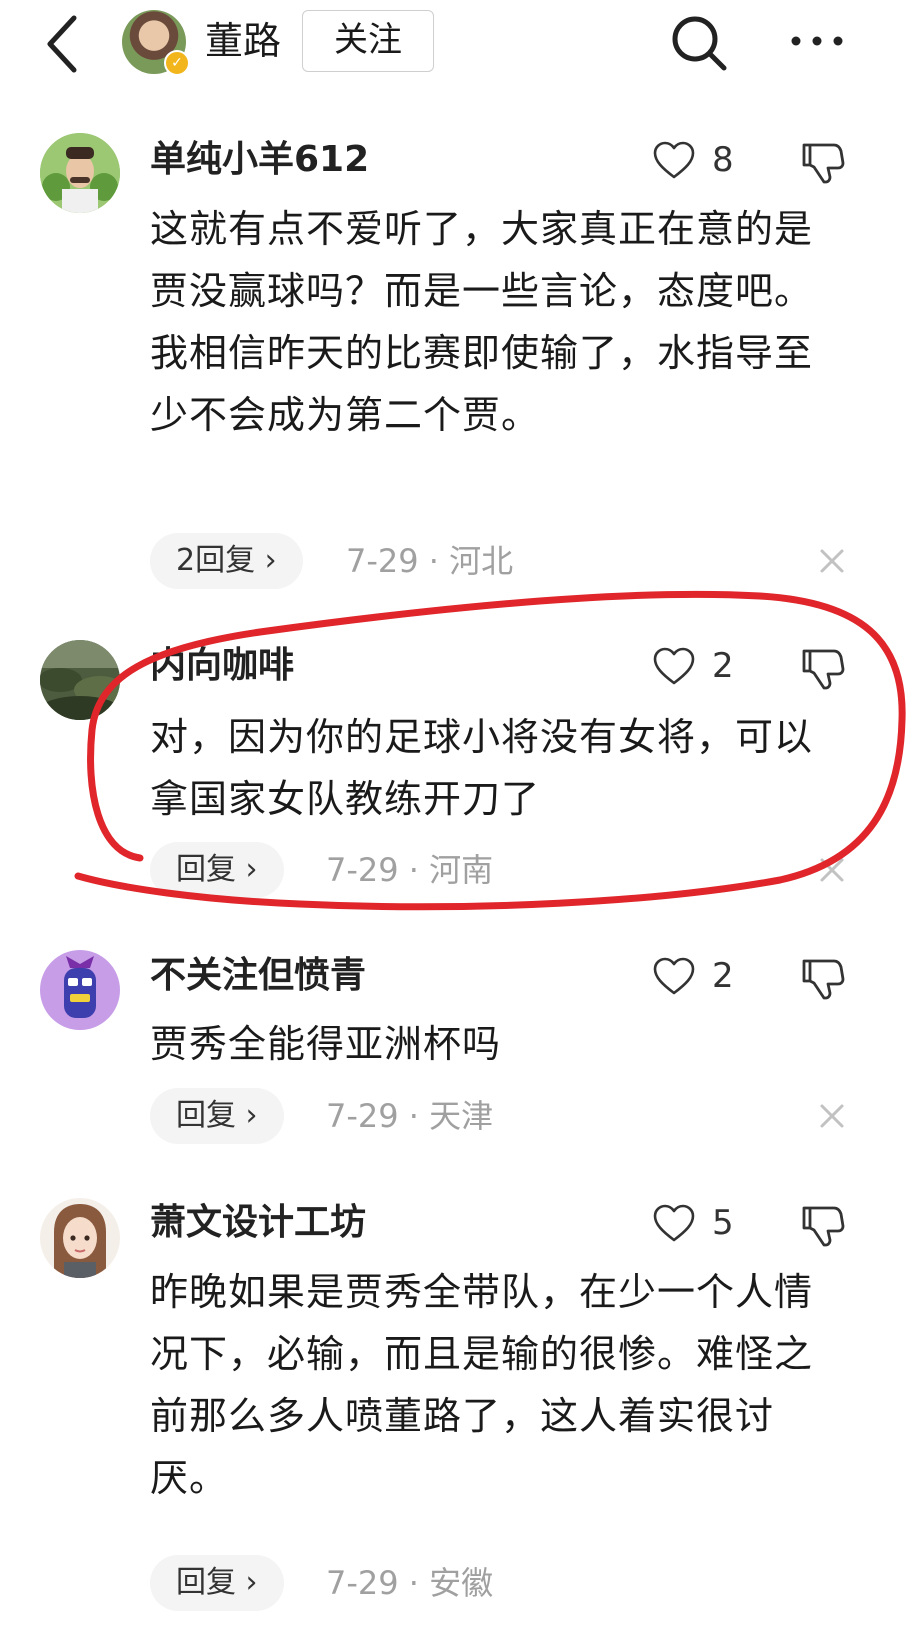 This screenshot has width=922, height=1626. What do you see at coordinates (258, 976) in the screenshot?
I see `comment-username: 不关注但愤青` at bounding box center [258, 976].